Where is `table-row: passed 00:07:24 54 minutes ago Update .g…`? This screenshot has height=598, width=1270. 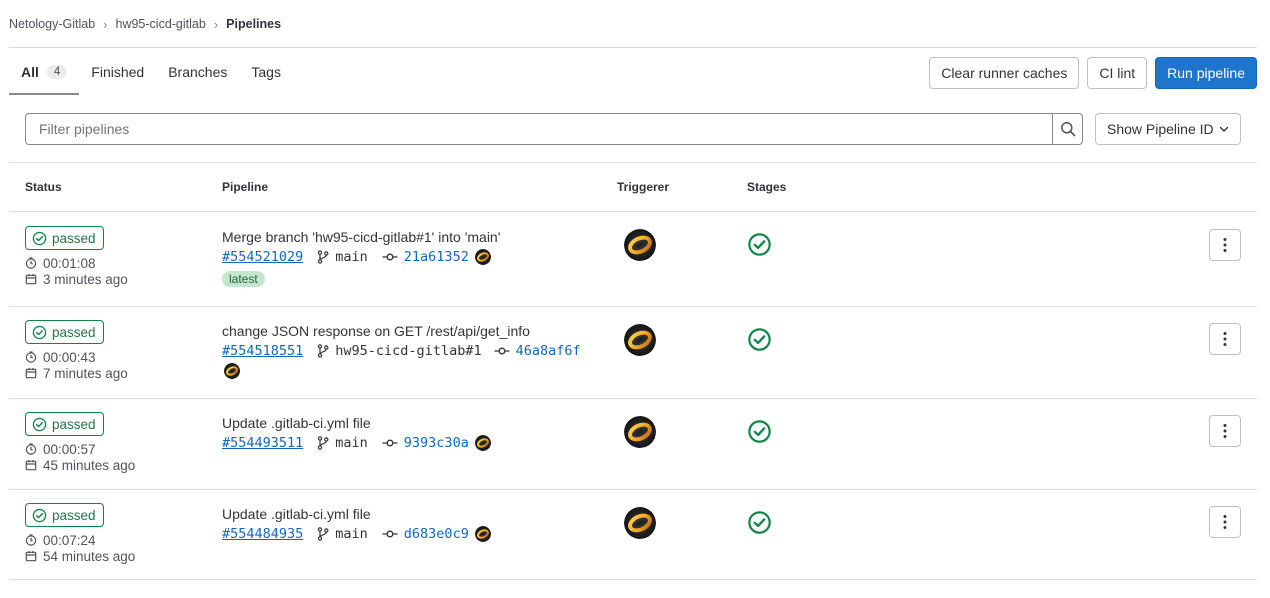 table-row: passed 00:07:24 54 minutes ago Update .g… is located at coordinates (633, 534).